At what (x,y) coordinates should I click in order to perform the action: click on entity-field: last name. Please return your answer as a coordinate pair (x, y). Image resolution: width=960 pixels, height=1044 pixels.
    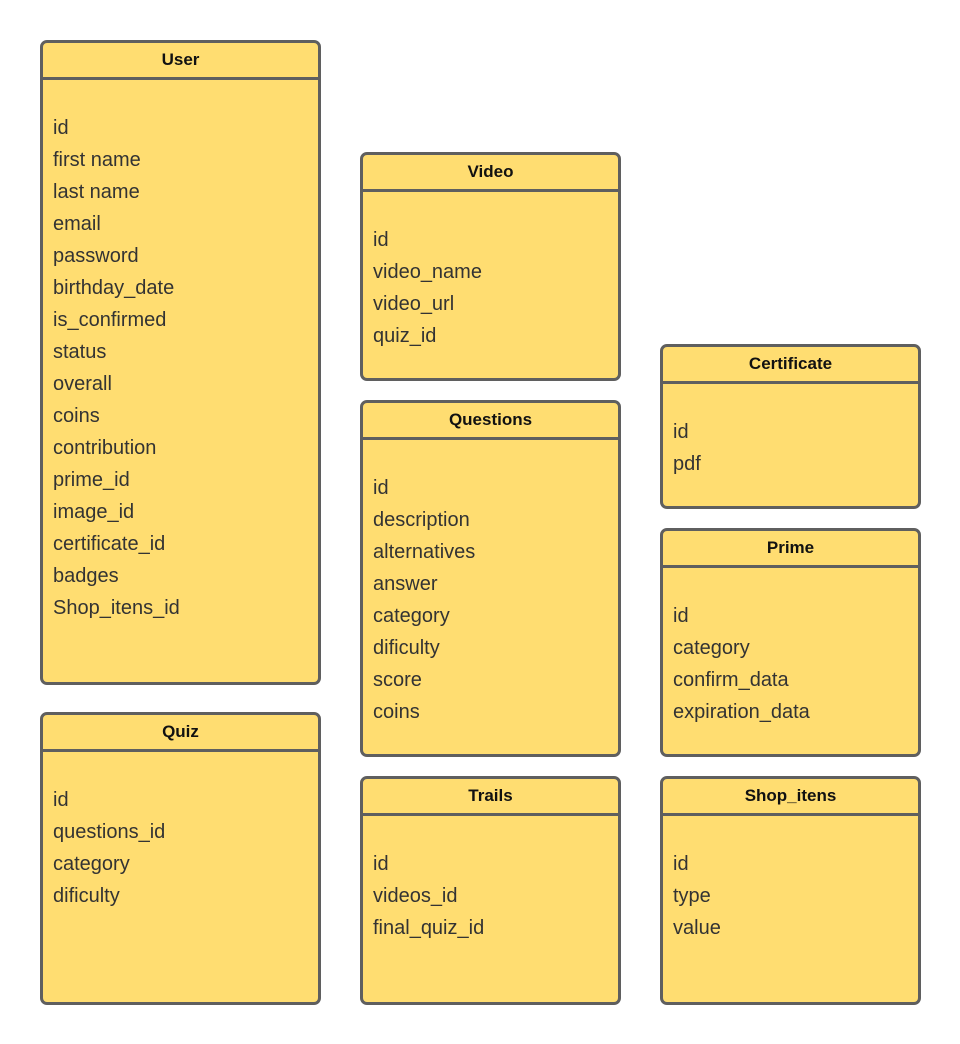
    Looking at the image, I should click on (96, 192).